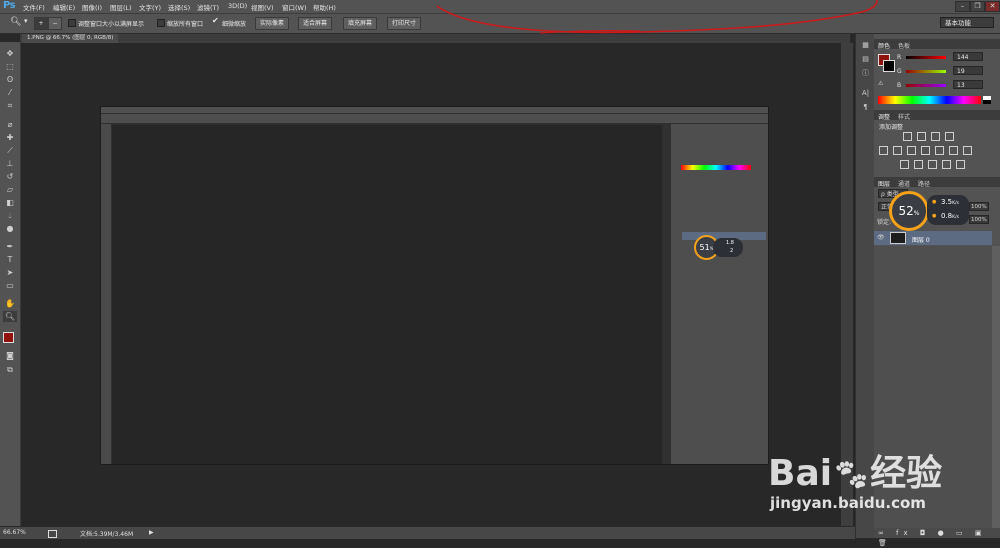  What do you see at coordinates (884, 183) in the screenshot?
I see `tab-layers: 图层` at bounding box center [884, 183].